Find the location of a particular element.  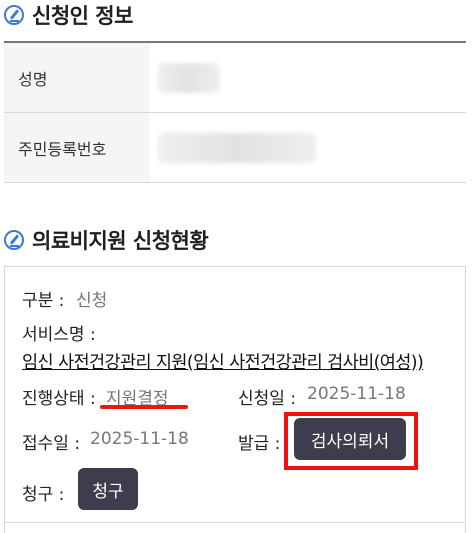

applicant-section-title: 신청인 정보 is located at coordinates (68, 15).